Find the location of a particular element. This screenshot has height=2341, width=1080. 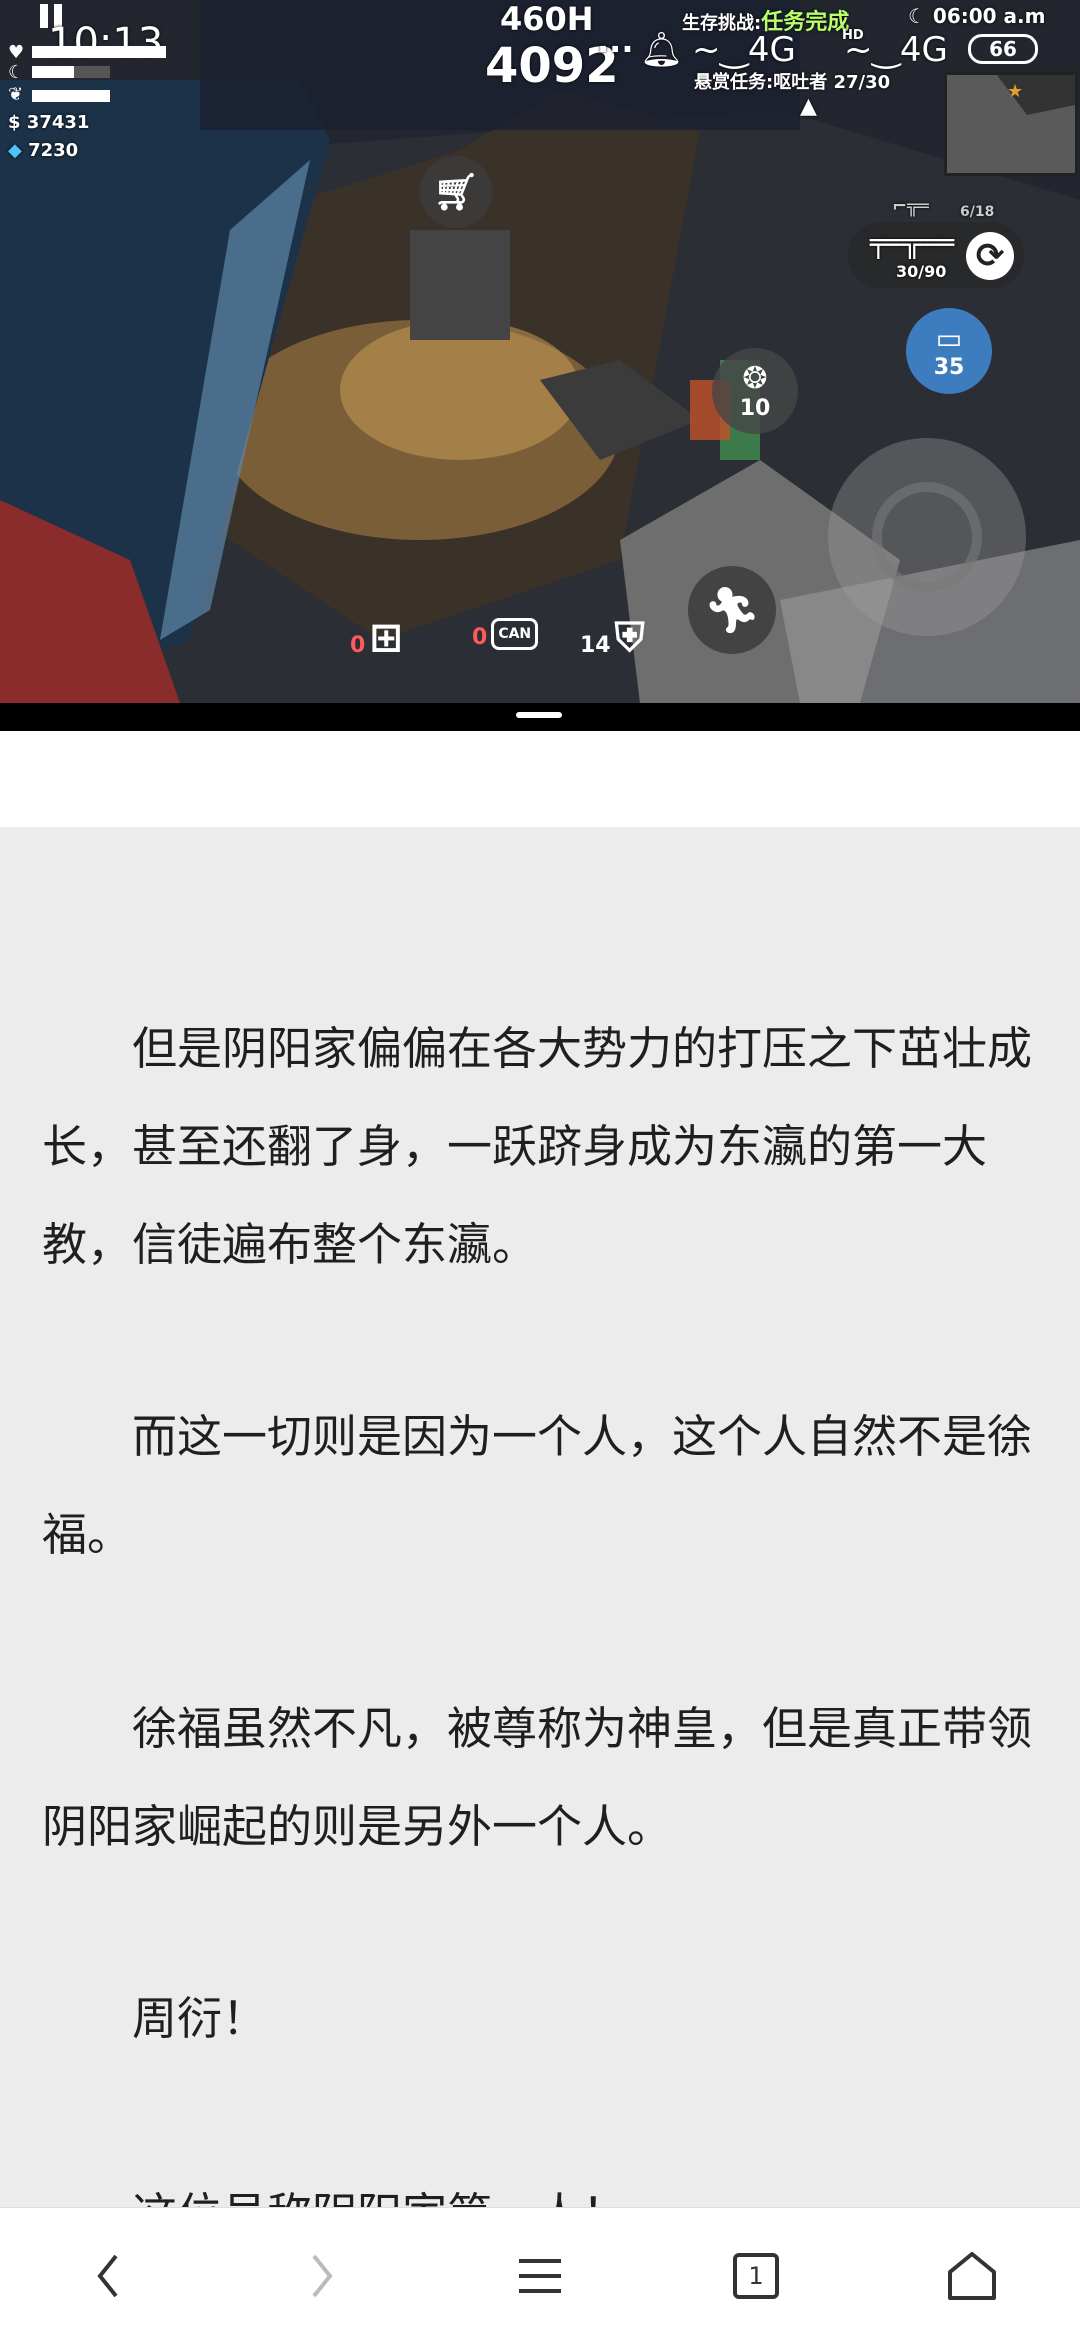

paragraph-4: 周衍！ is located at coordinates (200, 2018).